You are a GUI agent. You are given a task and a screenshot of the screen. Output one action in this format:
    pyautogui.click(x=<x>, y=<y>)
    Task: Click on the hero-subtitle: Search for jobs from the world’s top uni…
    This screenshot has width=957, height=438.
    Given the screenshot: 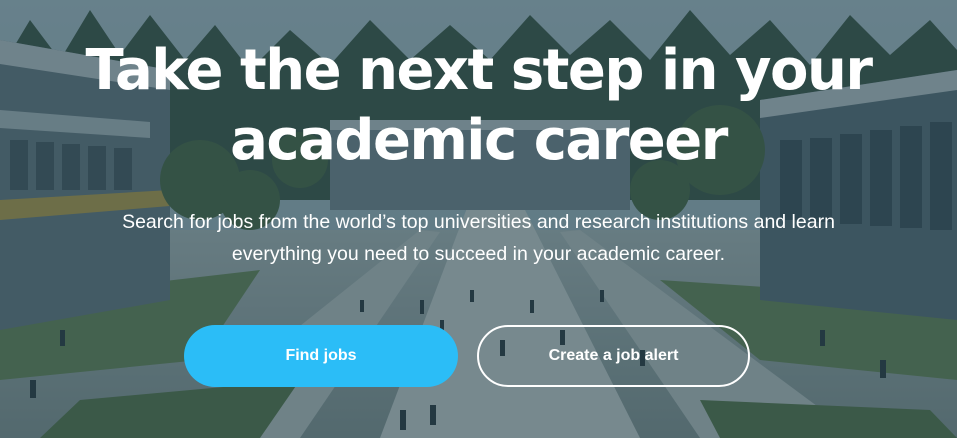 What is the action you would take?
    pyautogui.click(x=478, y=238)
    